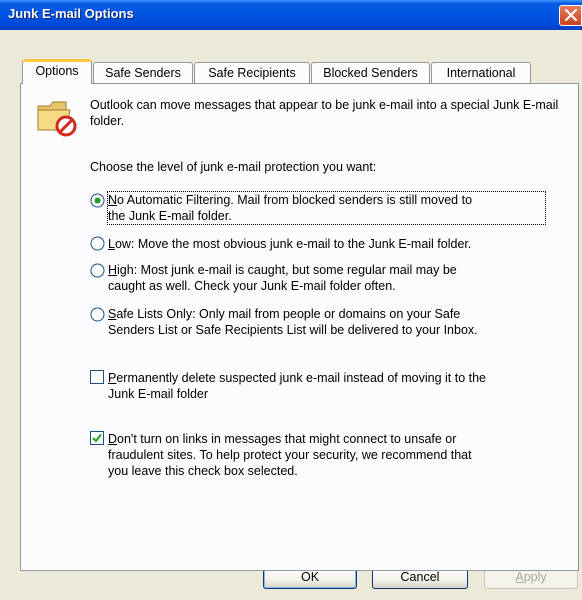 The height and width of the screenshot is (600, 582). Describe the element at coordinates (71, 13) in the screenshot. I see `window-title: Junk E-mail Options` at that location.